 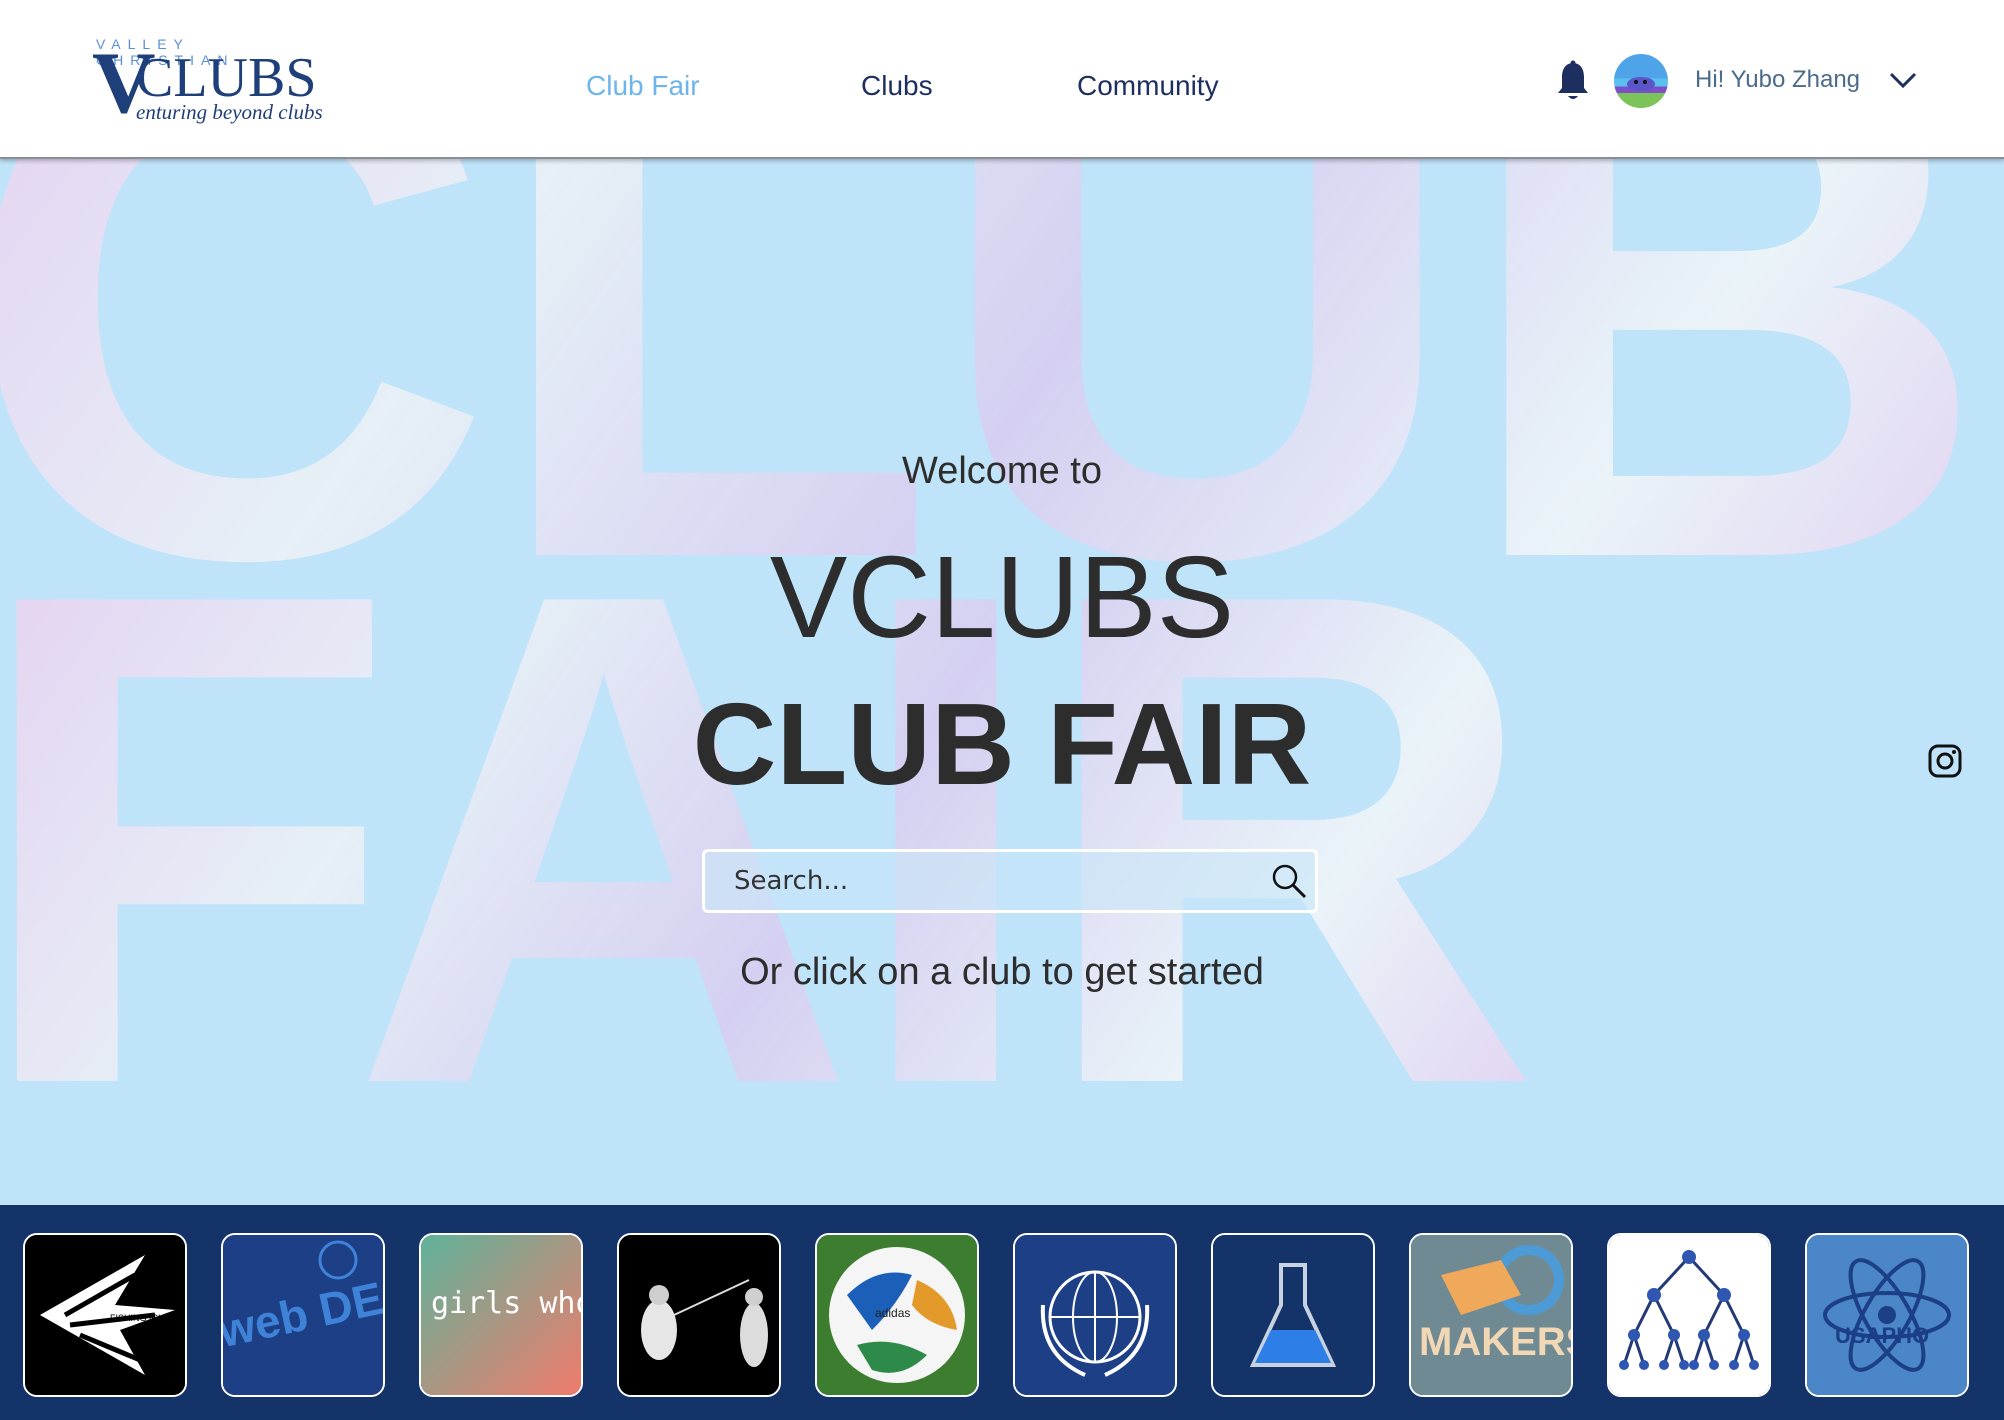 I want to click on search-input, so click(x=994, y=881).